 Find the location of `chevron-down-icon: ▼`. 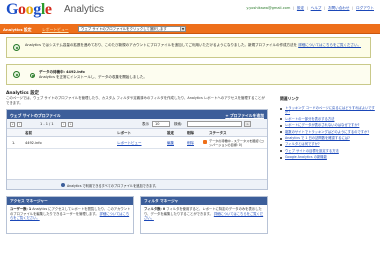

chevron-down-icon: ▼ is located at coordinates (182, 29).